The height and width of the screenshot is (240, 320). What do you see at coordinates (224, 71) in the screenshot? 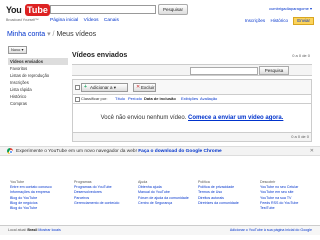
I see `video-search-input` at bounding box center [224, 71].